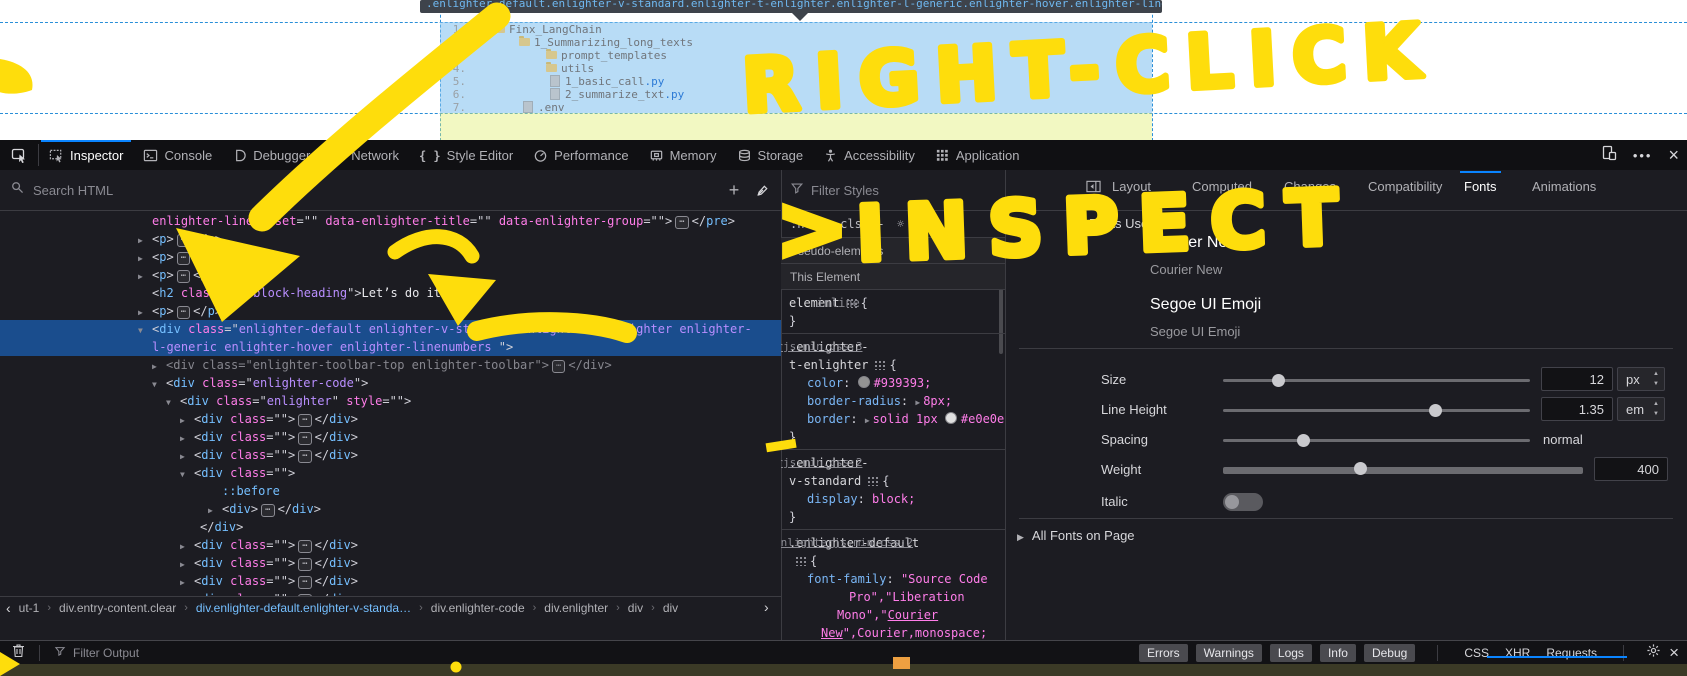 The width and height of the screenshot is (1687, 676). I want to click on css-rule-line: font-family: "Source Code, so click(897, 579).